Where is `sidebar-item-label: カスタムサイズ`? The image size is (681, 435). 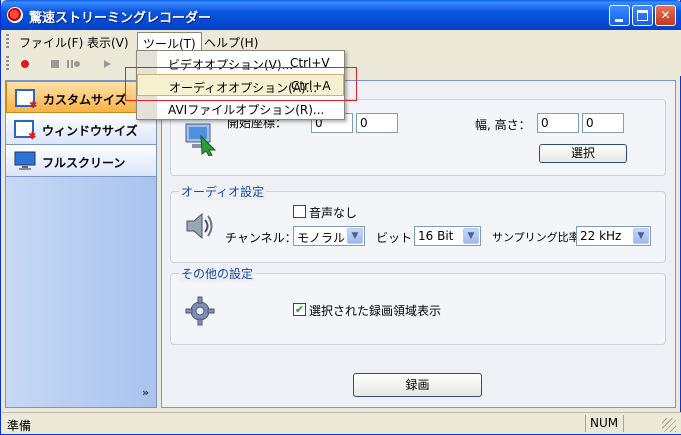 sidebar-item-label: カスタムサイズ is located at coordinates (85, 100).